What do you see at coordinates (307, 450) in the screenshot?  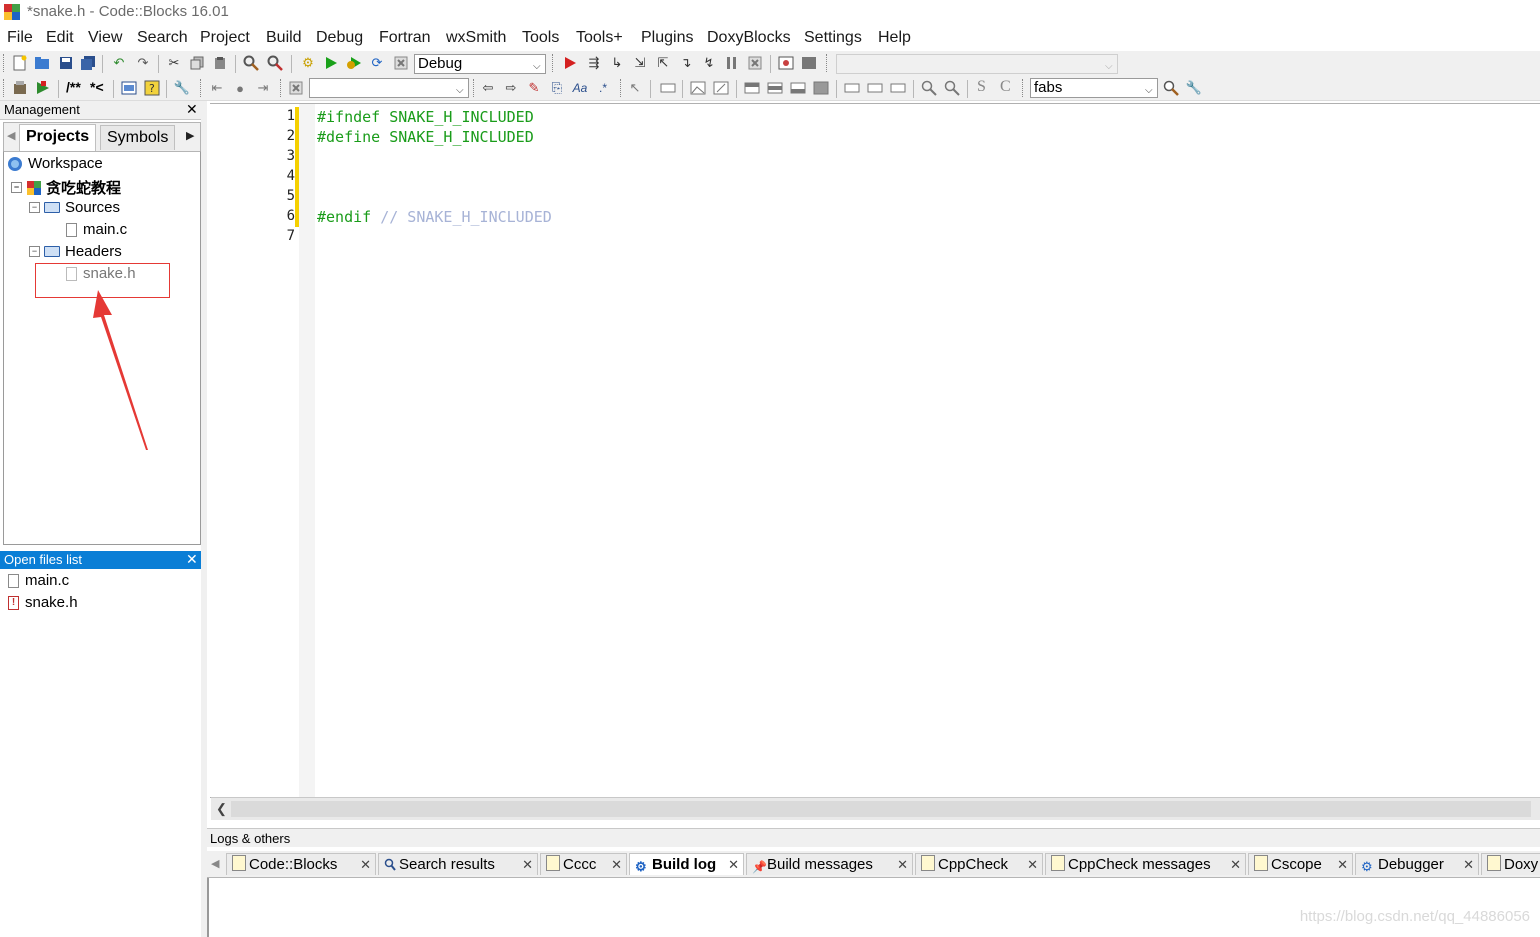 I see `fold-margin` at bounding box center [307, 450].